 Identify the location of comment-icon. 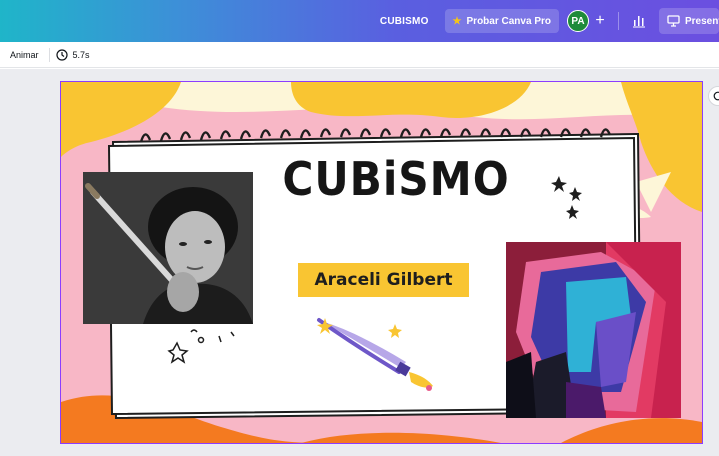
(716, 96).